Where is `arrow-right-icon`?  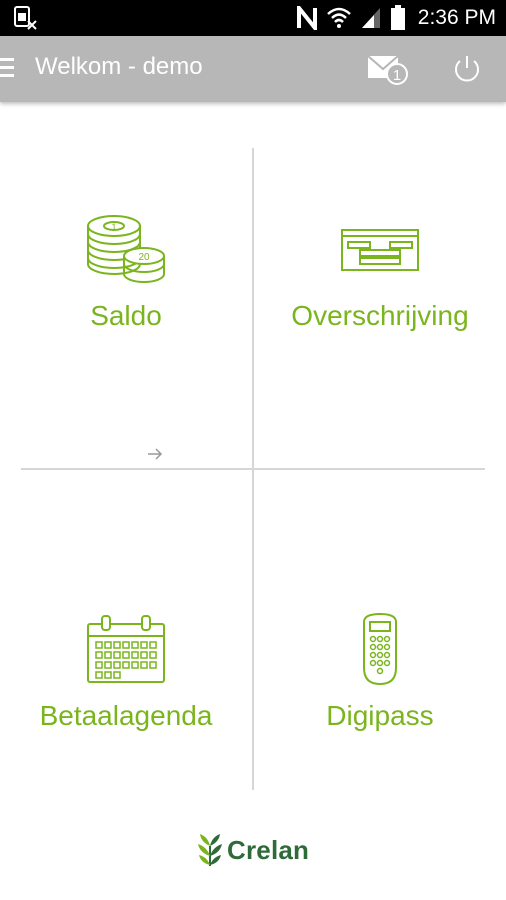
arrow-right-icon is located at coordinates (155, 454).